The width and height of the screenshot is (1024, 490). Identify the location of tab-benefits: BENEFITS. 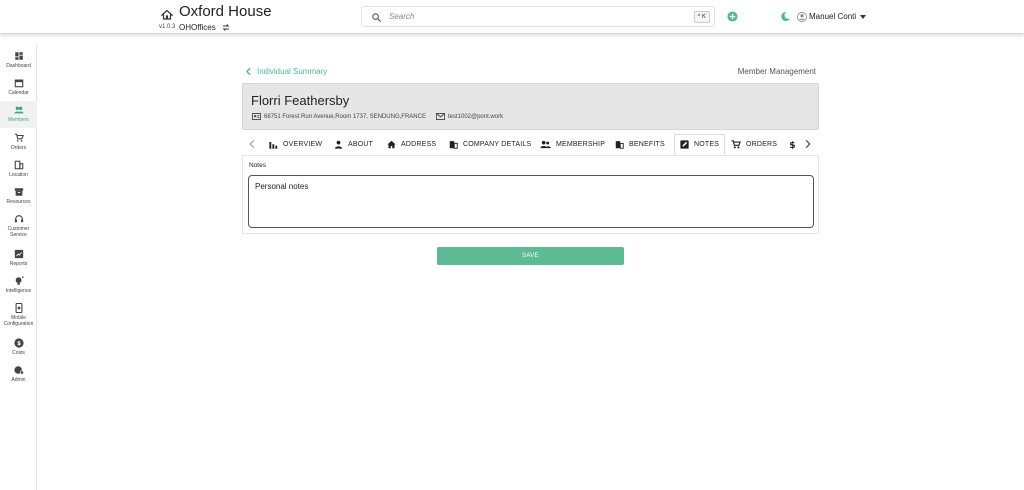
(640, 144).